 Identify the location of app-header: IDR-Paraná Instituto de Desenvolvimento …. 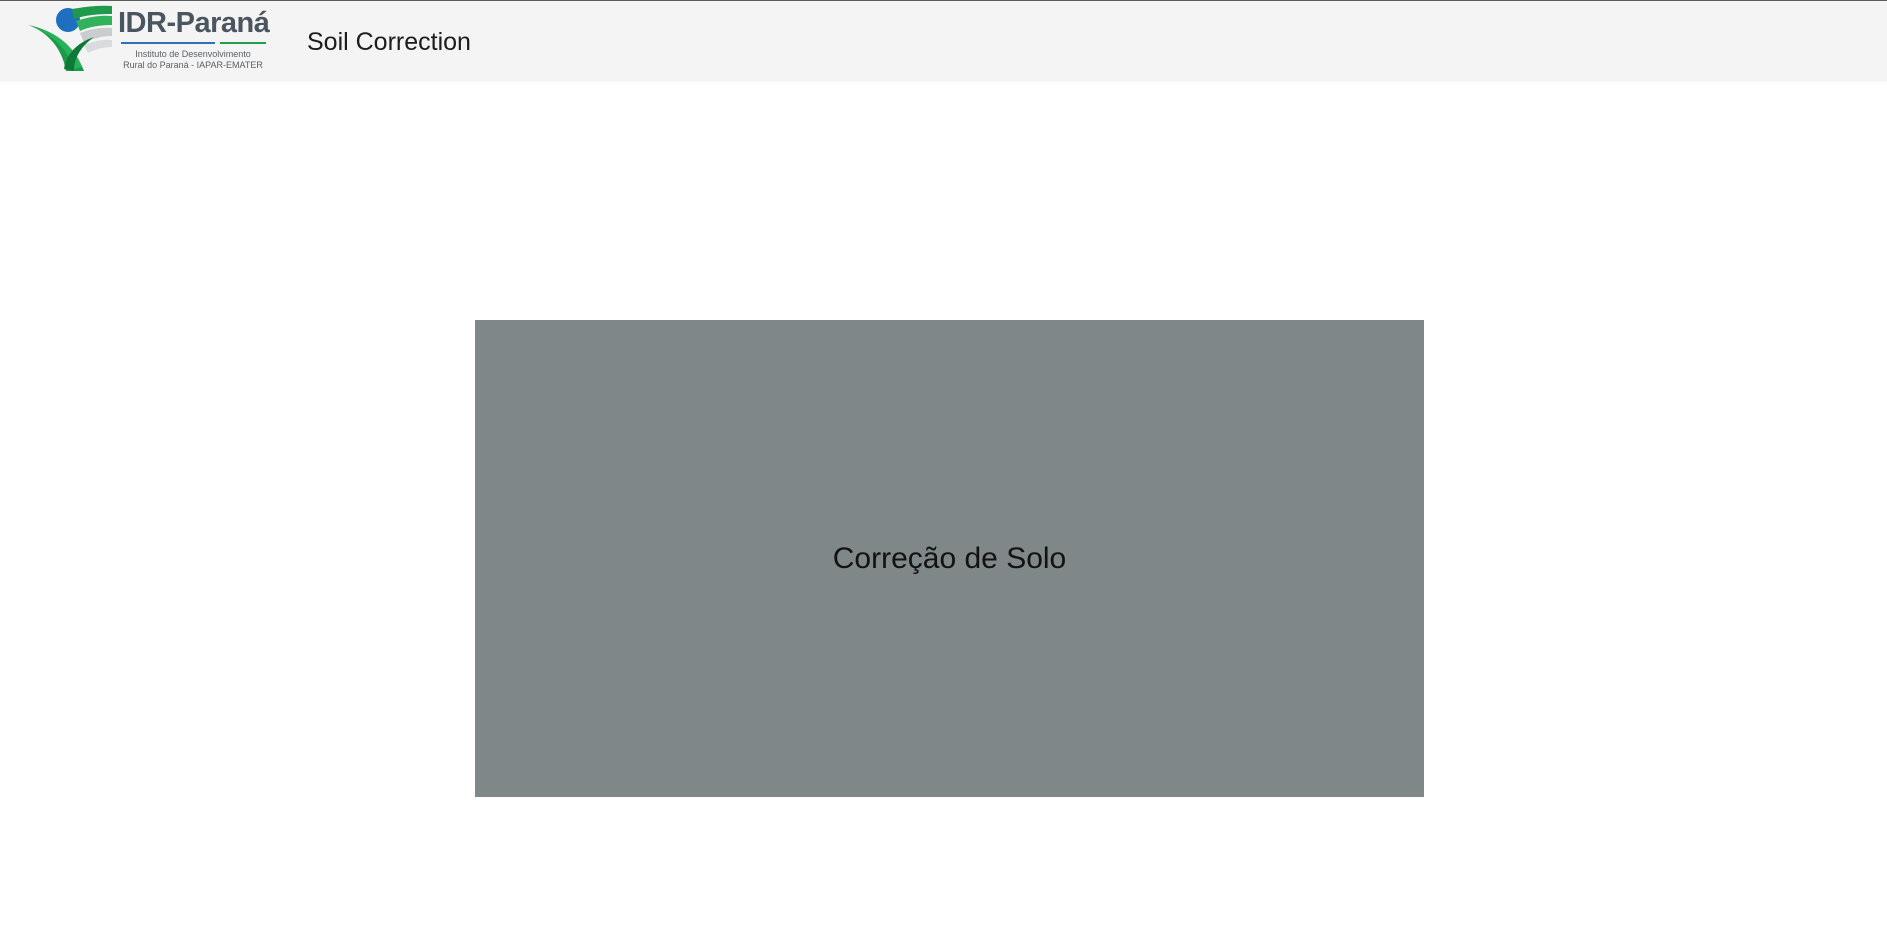
(943, 41).